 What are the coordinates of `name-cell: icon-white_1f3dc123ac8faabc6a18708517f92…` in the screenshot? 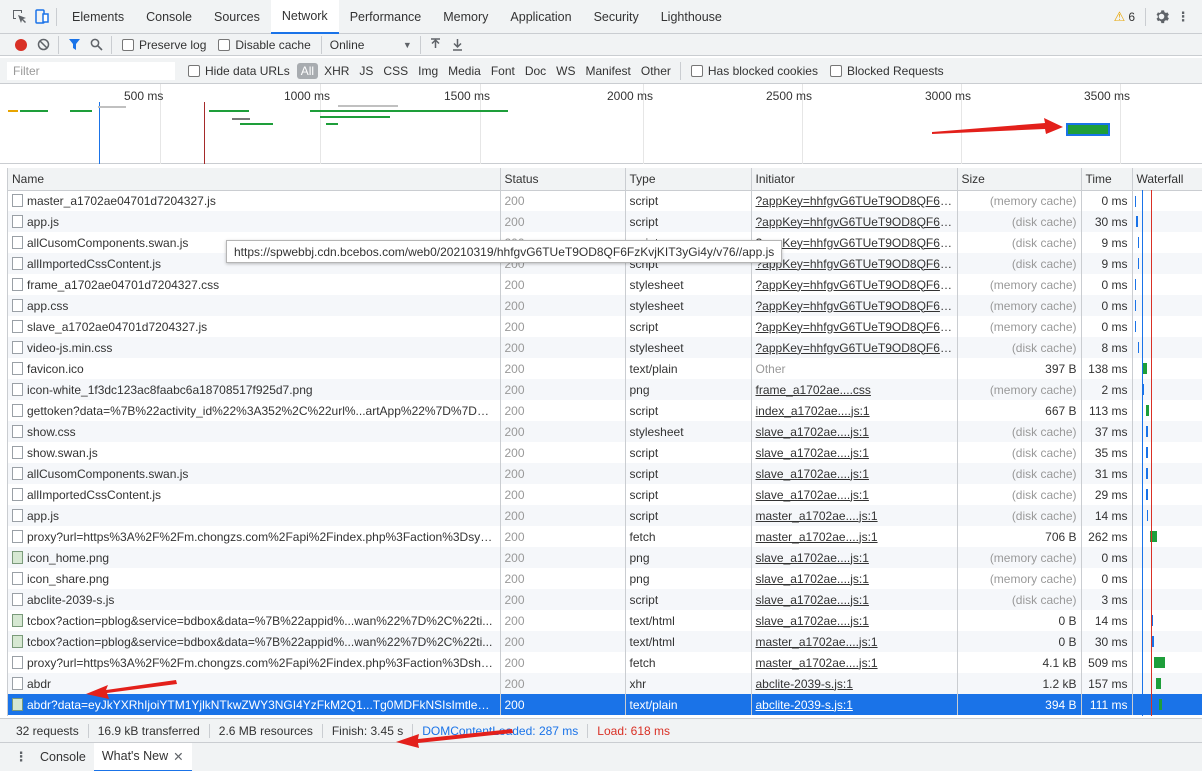 It's located at (254, 389).